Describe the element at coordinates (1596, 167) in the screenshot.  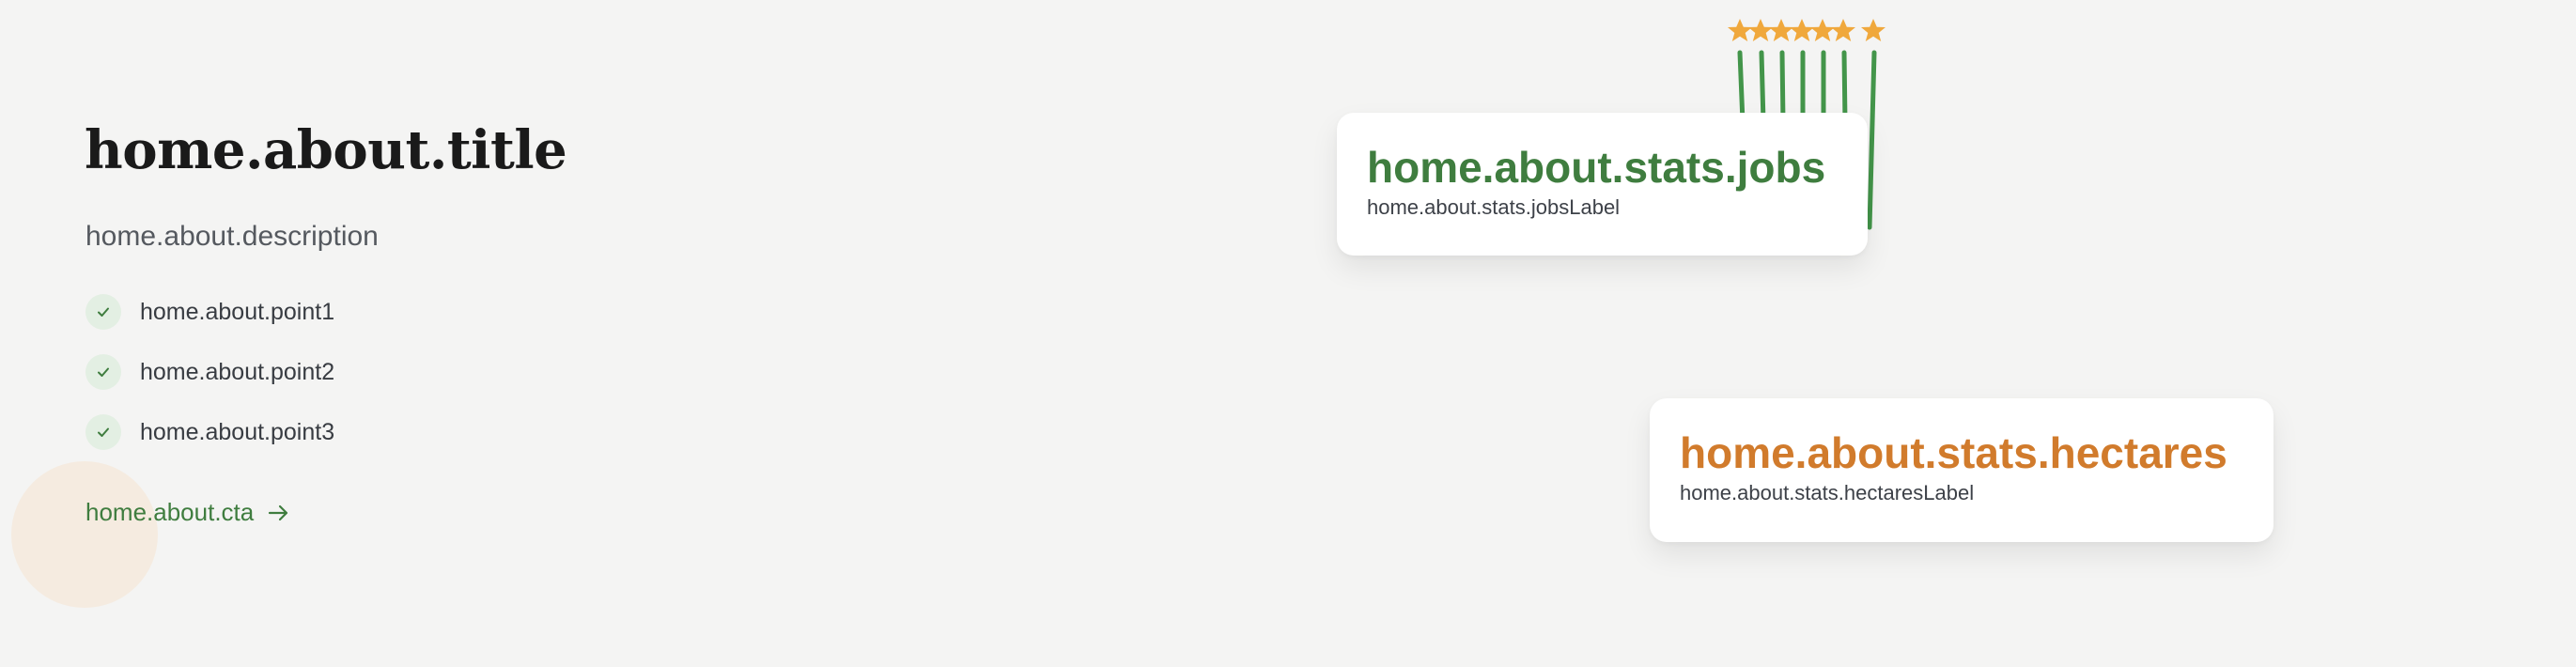
I see `stat-value-jobs: home.about.stats.jobs` at that location.